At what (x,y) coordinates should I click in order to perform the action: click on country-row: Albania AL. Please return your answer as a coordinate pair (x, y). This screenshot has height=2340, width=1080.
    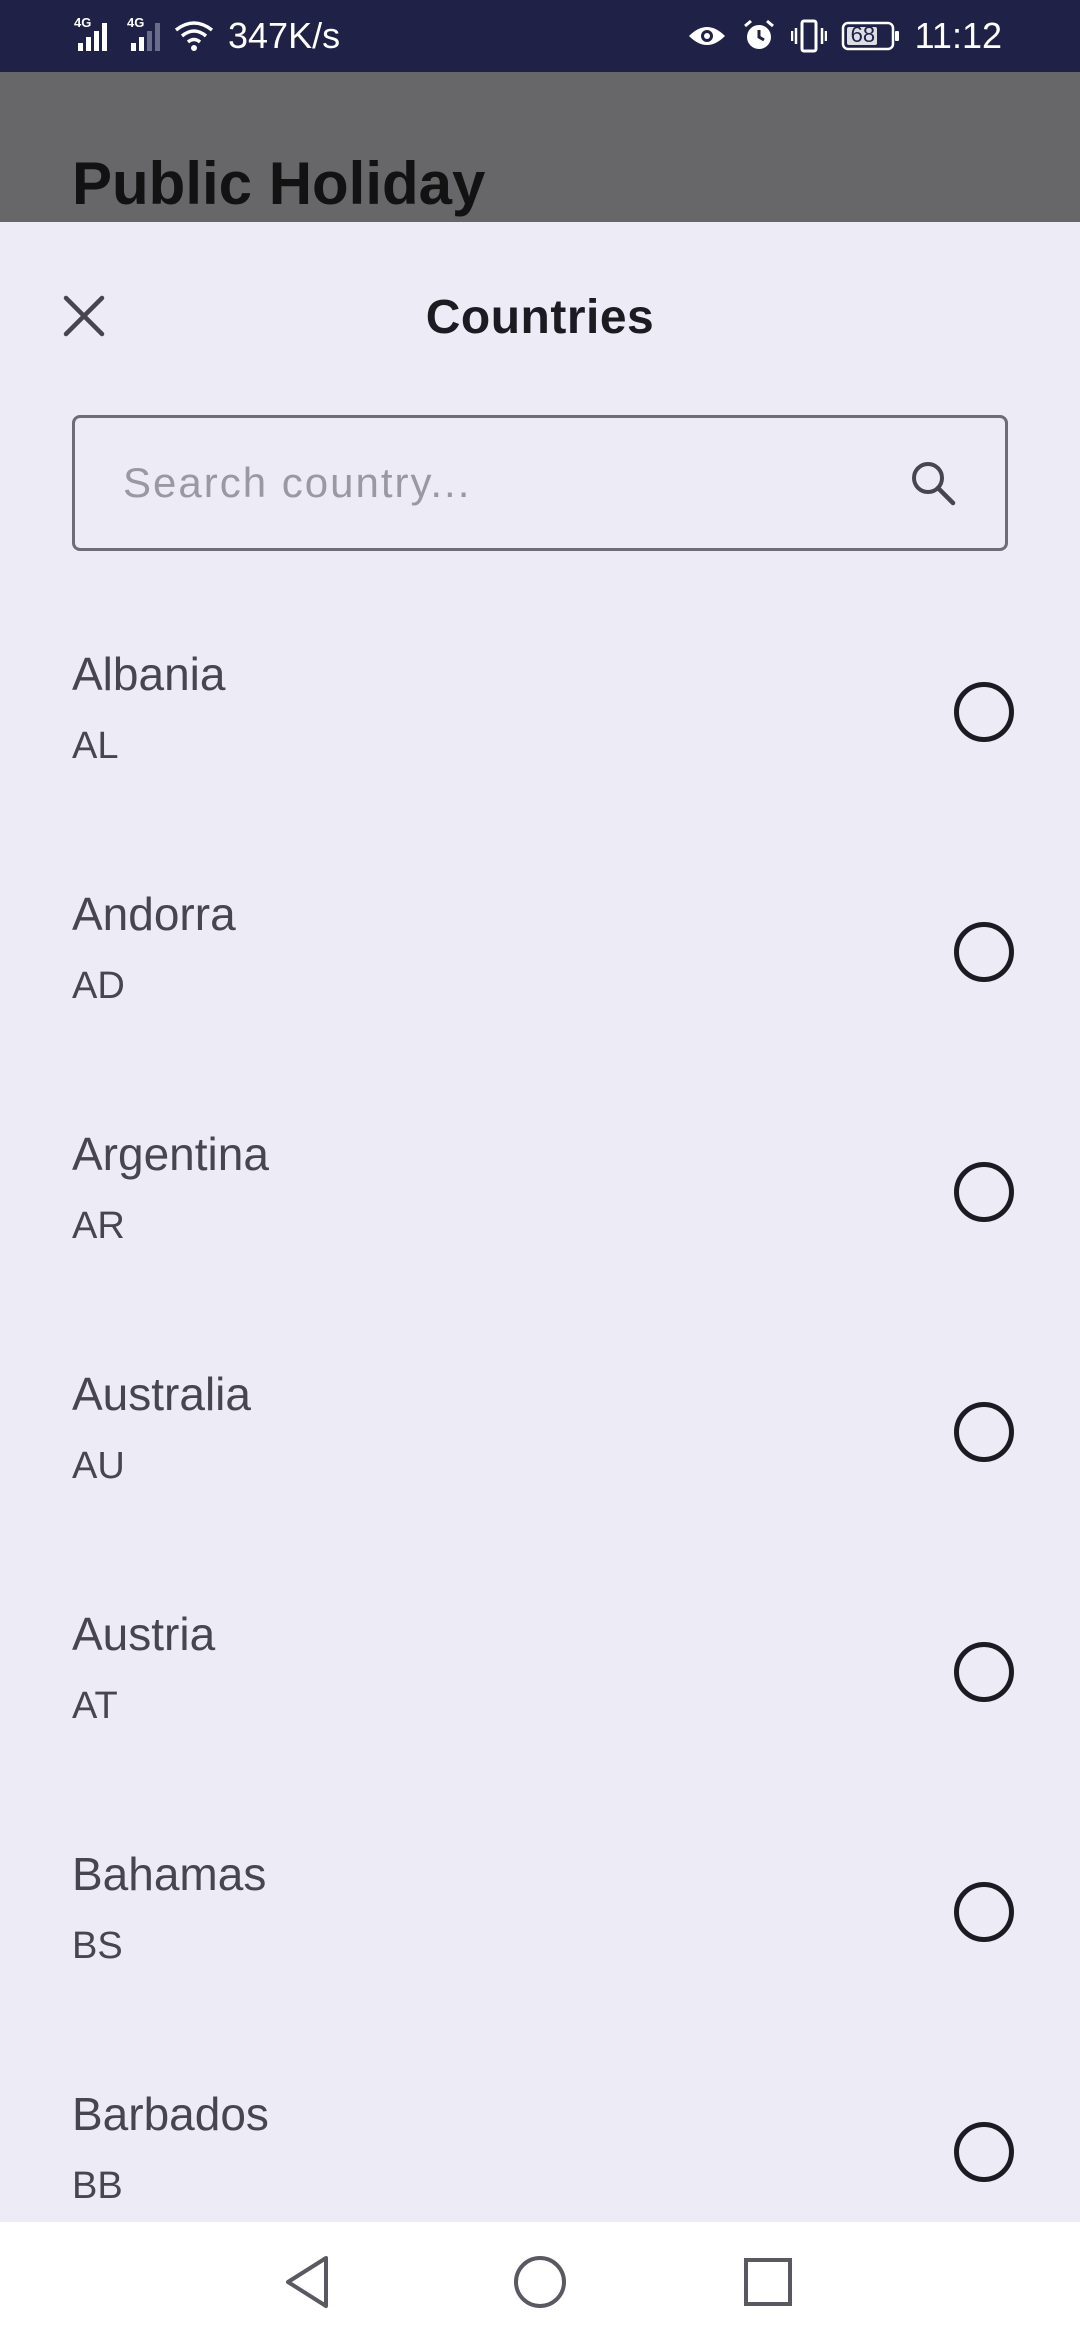
    Looking at the image, I should click on (540, 742).